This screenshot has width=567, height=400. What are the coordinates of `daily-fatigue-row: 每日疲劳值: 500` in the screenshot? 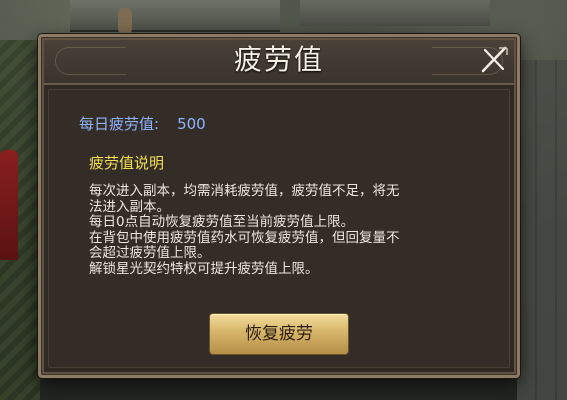 It's located at (142, 123).